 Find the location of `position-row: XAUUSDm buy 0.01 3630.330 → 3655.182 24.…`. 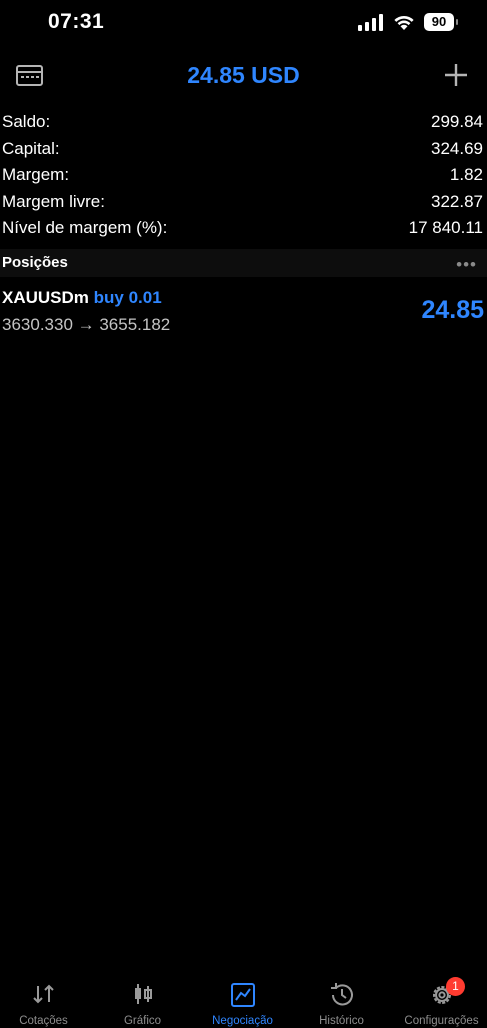

position-row: XAUUSDm buy 0.01 3630.330 → 3655.182 24.… is located at coordinates (243, 314).